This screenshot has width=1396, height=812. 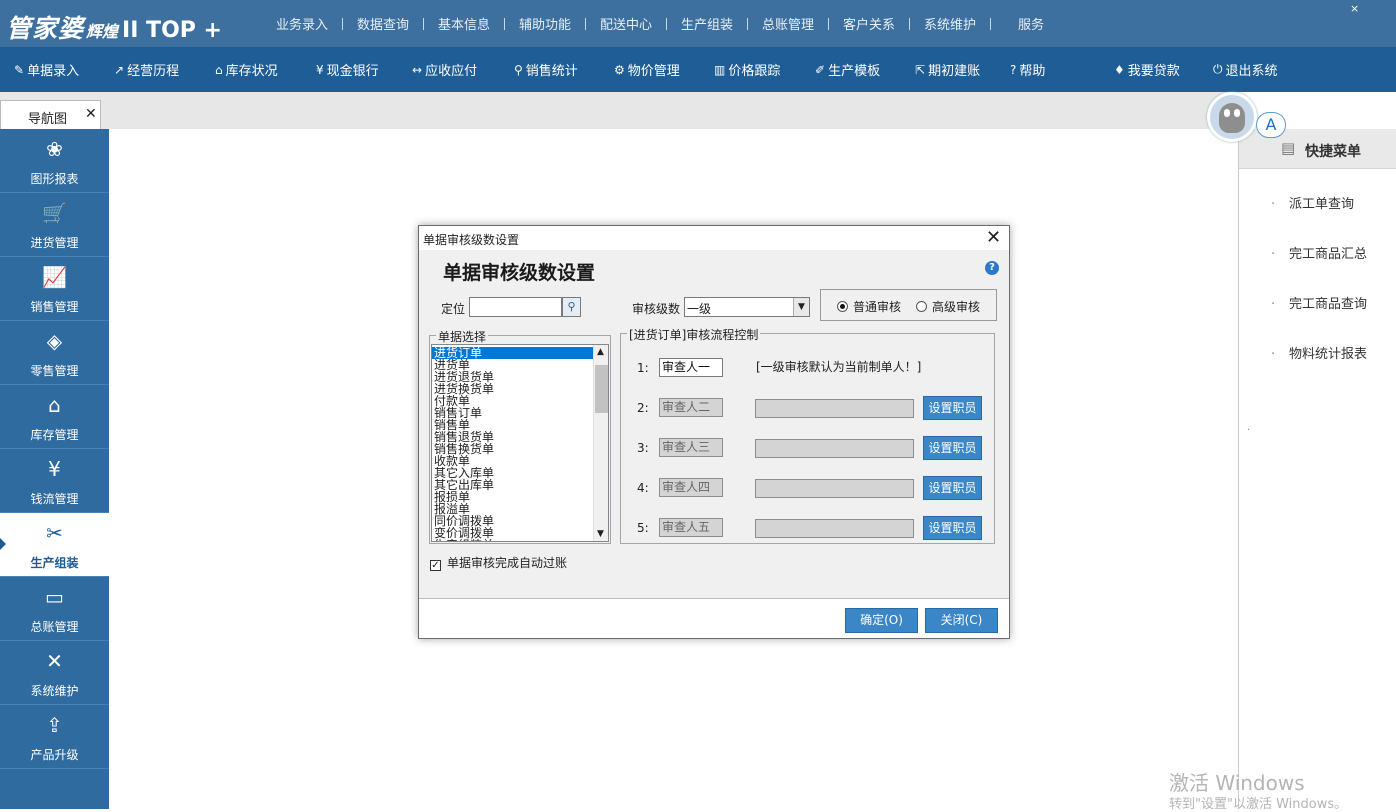 I want to click on toolbar-item: ⏻ 退出系统, so click(x=1245, y=69).